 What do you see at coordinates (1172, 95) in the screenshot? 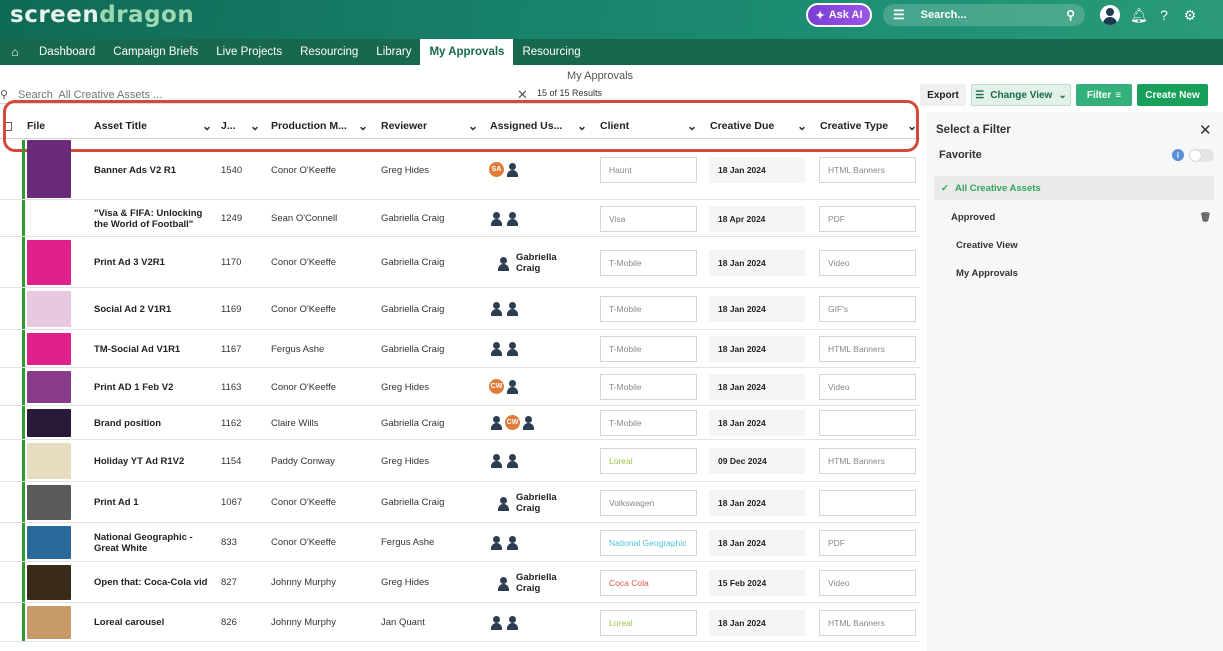
I see `create-new-button: Create New` at bounding box center [1172, 95].